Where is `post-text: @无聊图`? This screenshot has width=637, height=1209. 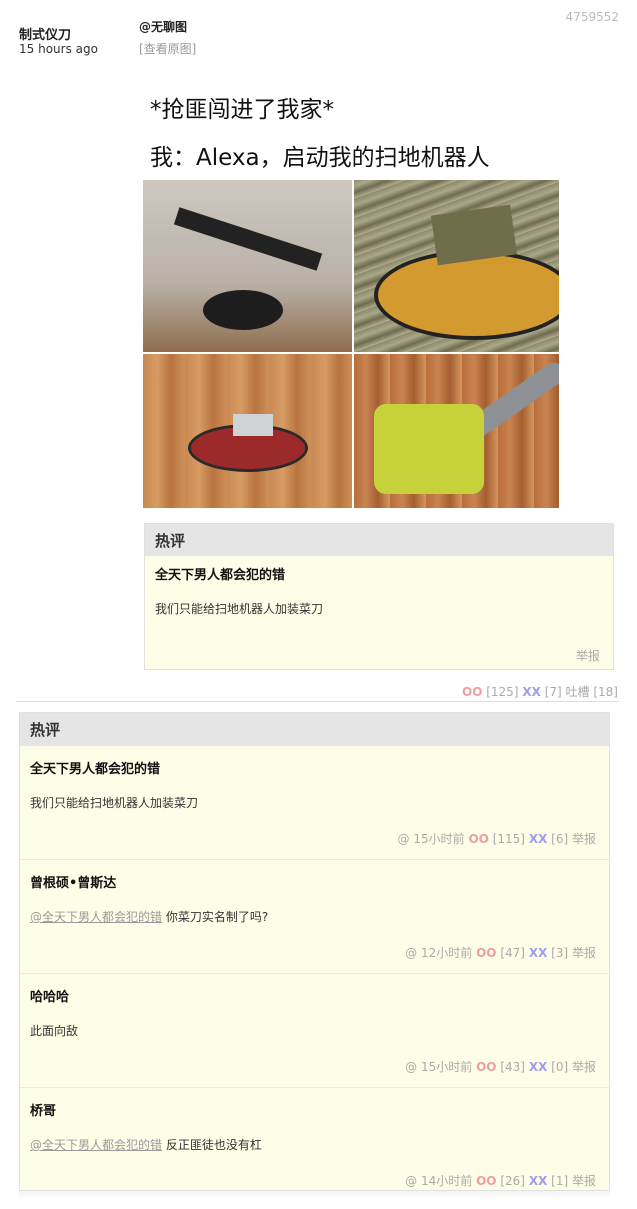
post-text: @无聊图 is located at coordinates (163, 27).